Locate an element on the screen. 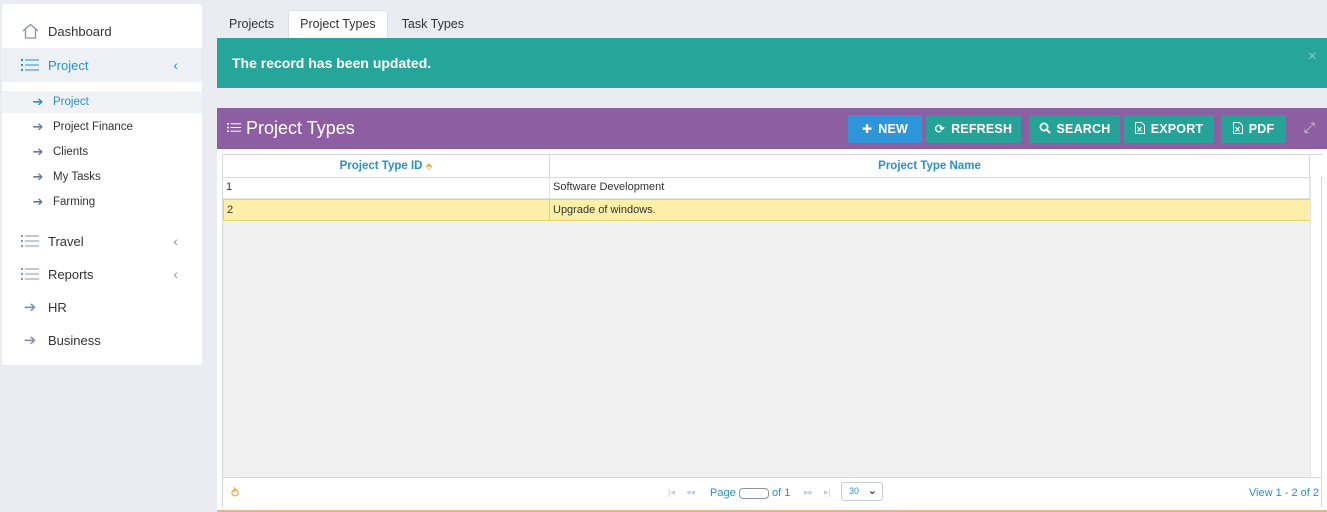  page-size-value: 30 is located at coordinates (854, 491).